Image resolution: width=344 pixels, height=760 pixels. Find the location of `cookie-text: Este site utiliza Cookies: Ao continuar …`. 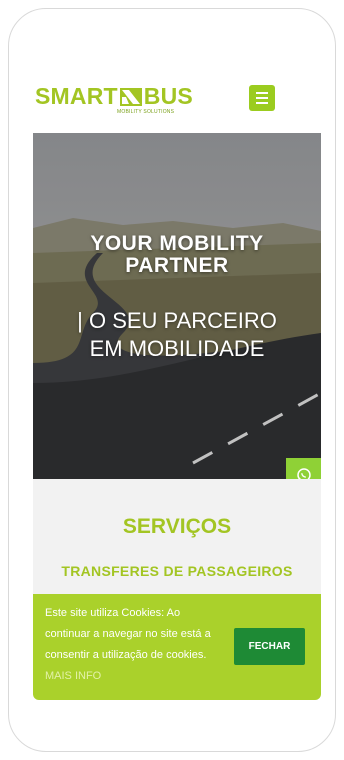

cookie-text: Este site utiliza Cookies: Ao continuar … is located at coordinates (128, 634).